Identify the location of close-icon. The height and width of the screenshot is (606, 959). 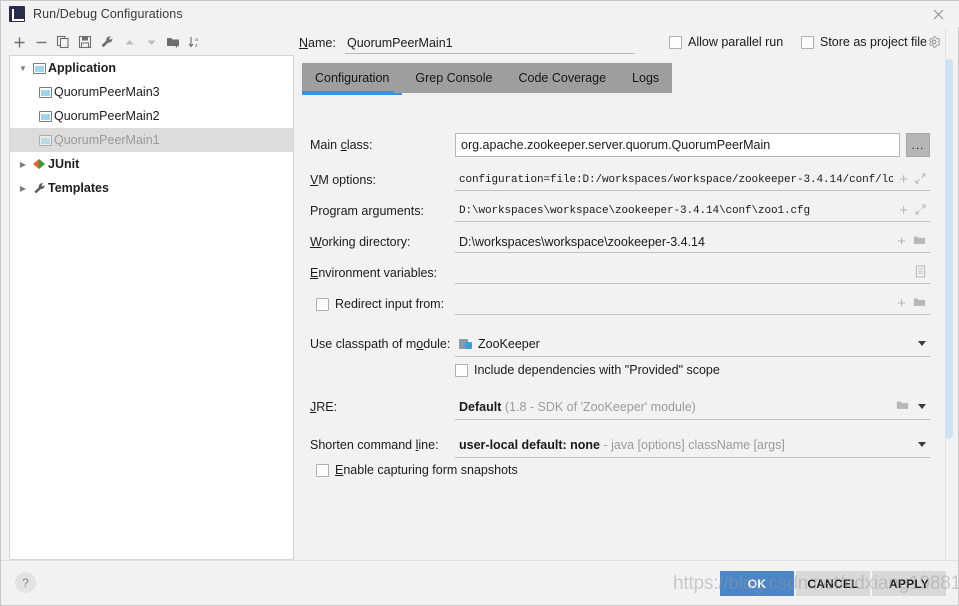
(937, 14).